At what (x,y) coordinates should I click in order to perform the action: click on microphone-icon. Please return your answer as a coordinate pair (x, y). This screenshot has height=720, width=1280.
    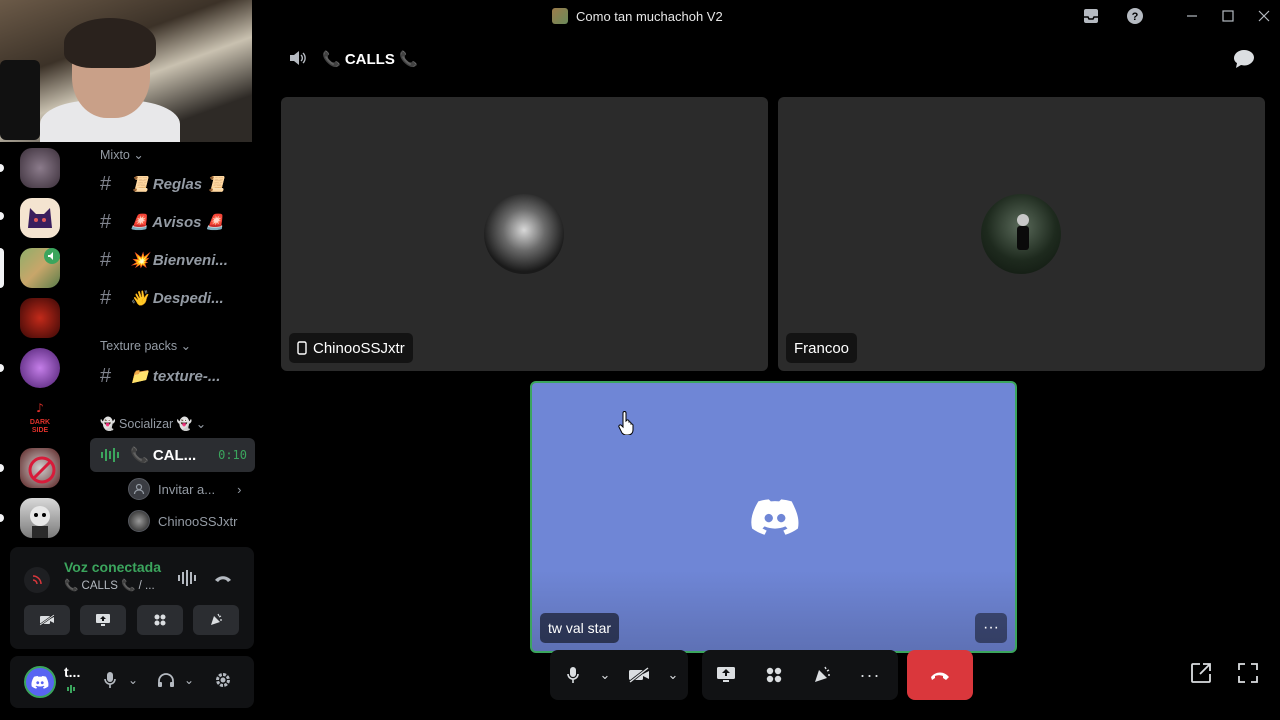
    Looking at the image, I should click on (110, 680).